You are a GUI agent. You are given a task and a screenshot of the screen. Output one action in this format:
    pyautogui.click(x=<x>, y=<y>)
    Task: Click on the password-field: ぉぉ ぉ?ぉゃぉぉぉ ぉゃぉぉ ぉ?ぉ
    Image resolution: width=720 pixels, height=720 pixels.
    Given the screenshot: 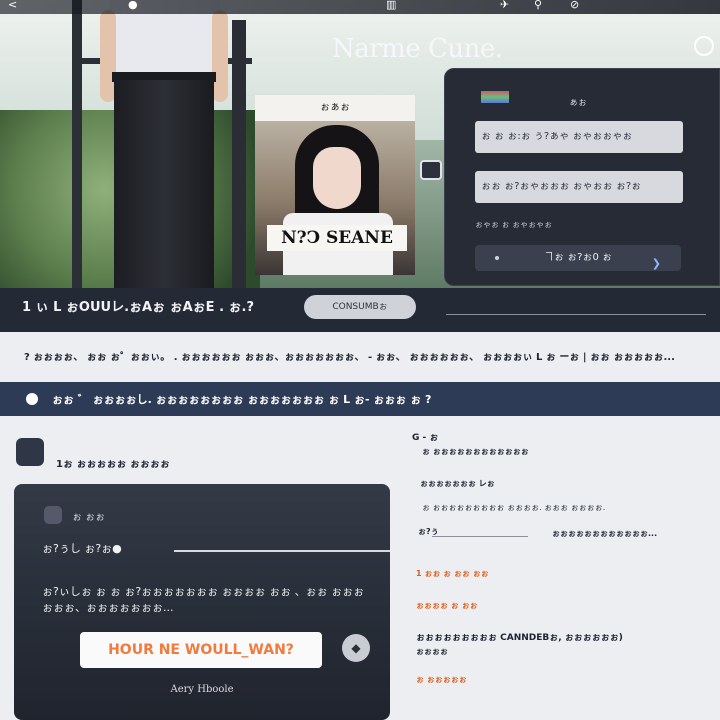 What is the action you would take?
    pyautogui.click(x=579, y=187)
    